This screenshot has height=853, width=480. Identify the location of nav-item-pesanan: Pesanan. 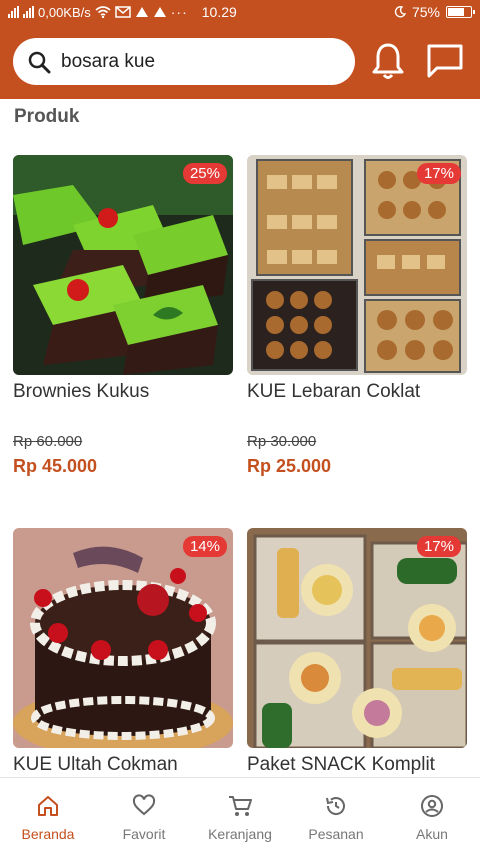
(336, 815).